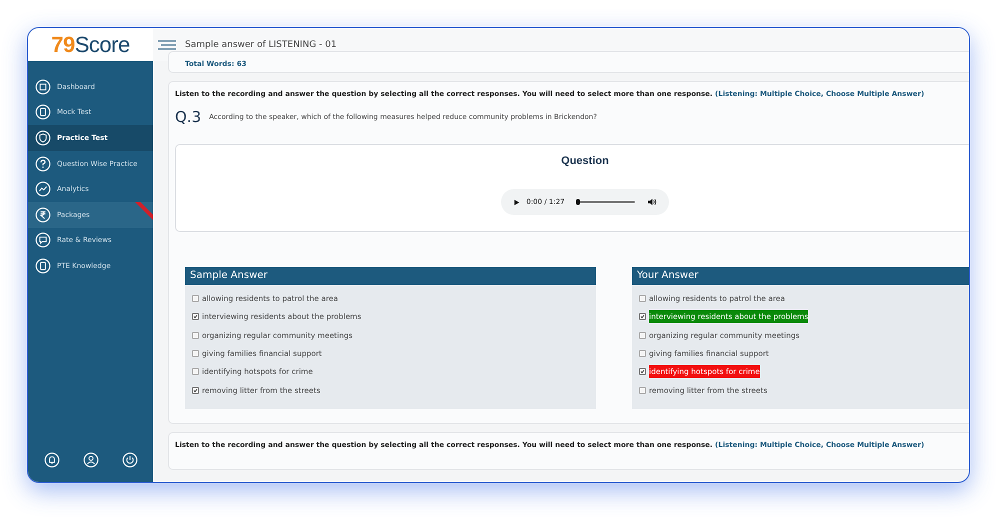 The height and width of the screenshot is (524, 999). Describe the element at coordinates (43, 240) in the screenshot. I see `chat-icon` at that location.